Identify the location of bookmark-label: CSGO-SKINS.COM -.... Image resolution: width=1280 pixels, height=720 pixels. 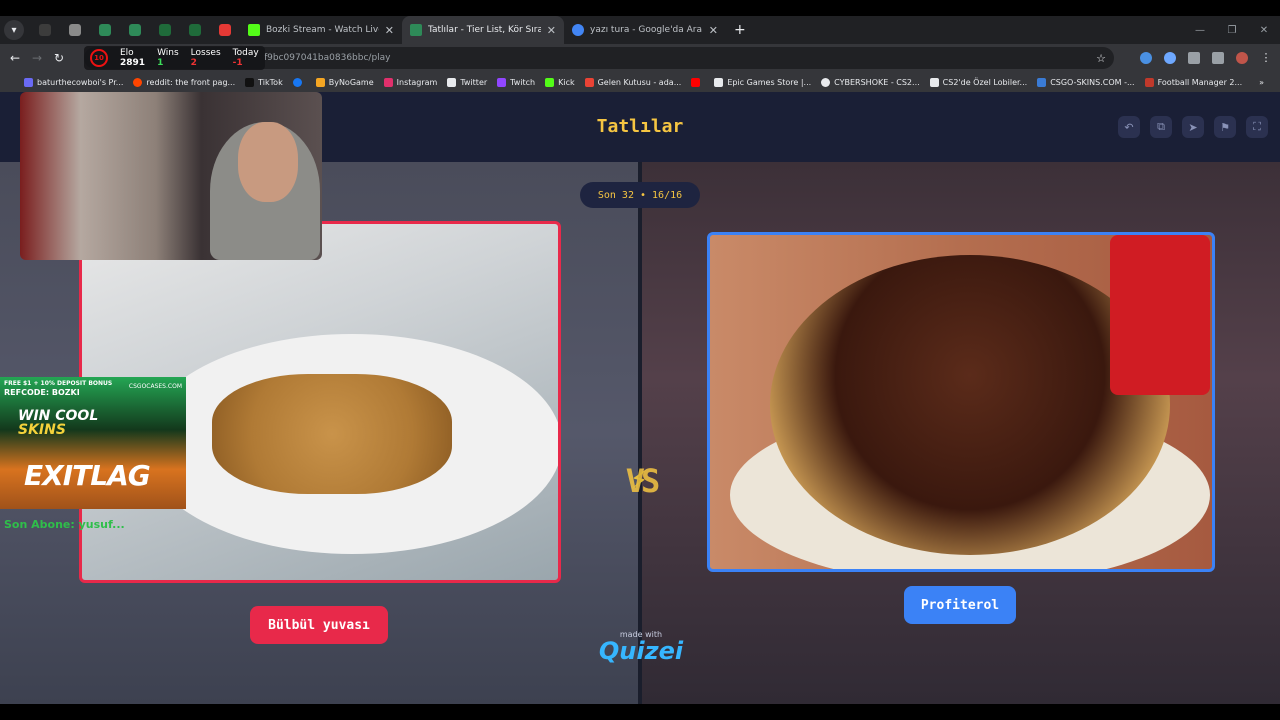
(1092, 82).